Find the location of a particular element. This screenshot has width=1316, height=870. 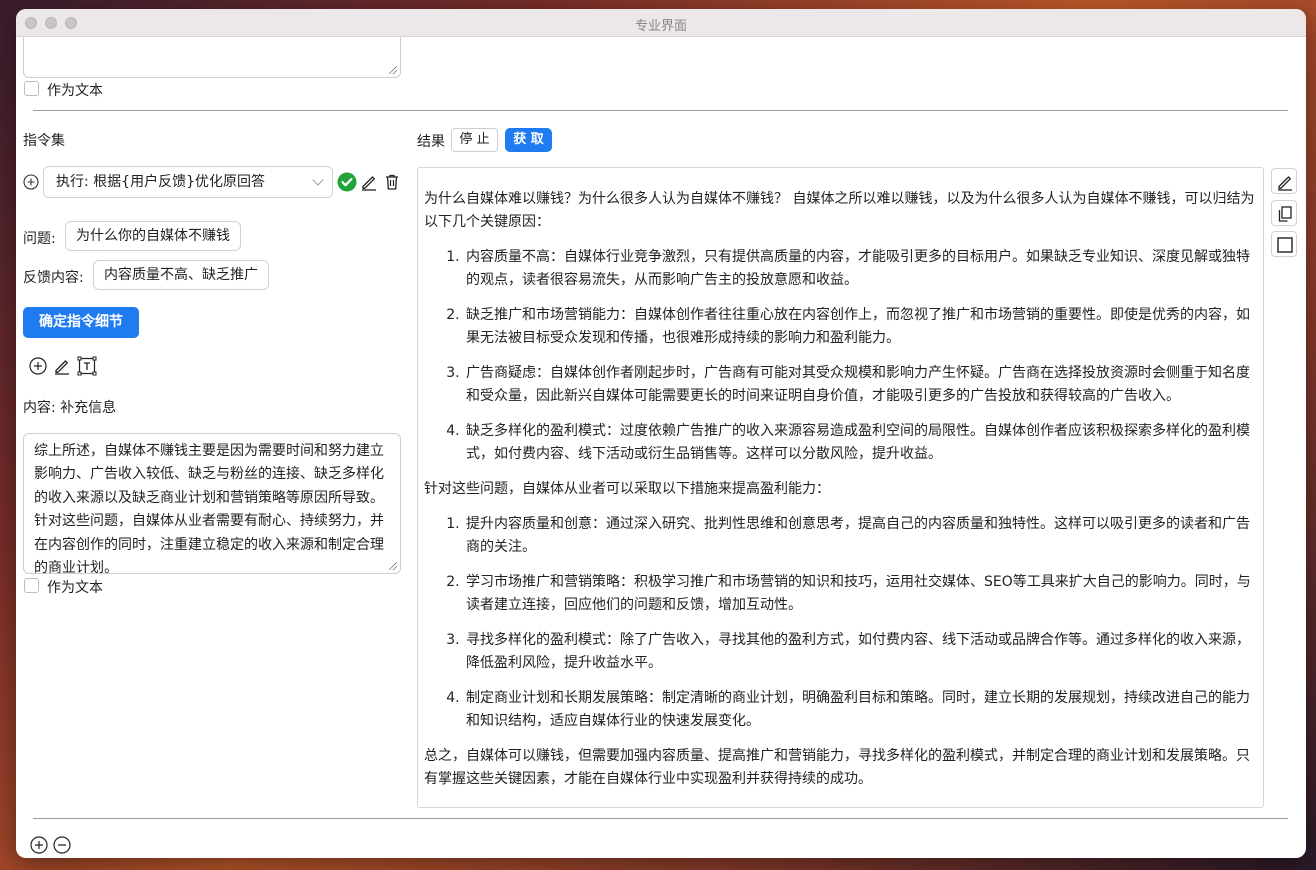

result-label: 结果 is located at coordinates (431, 142).